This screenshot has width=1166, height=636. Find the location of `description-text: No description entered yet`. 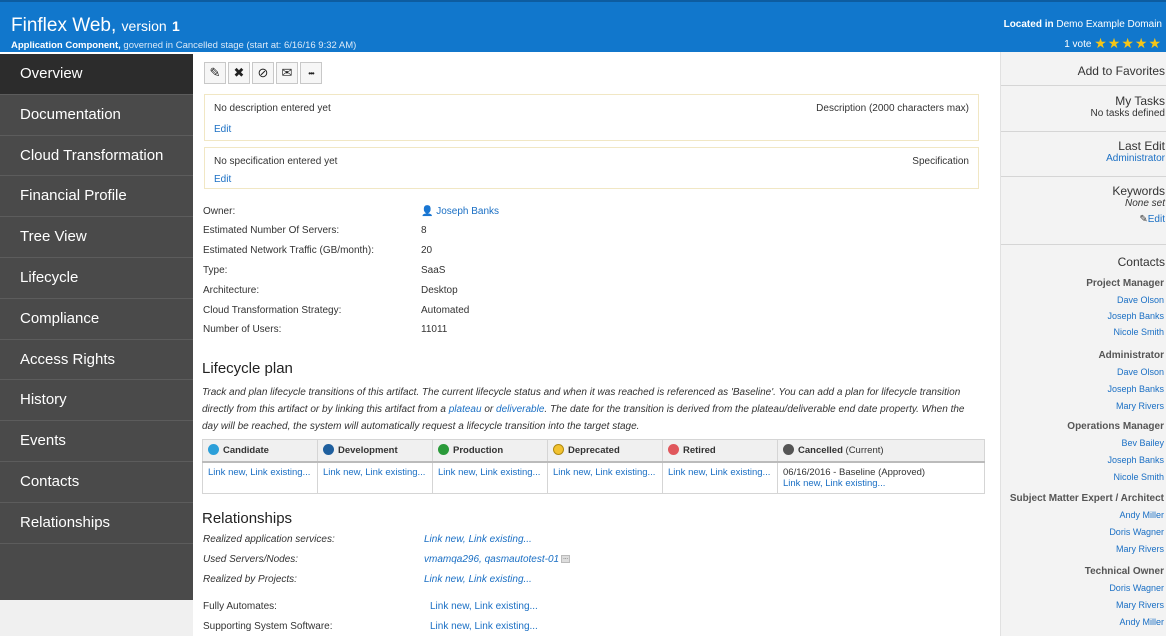

description-text: No description entered yet is located at coordinates (272, 108).